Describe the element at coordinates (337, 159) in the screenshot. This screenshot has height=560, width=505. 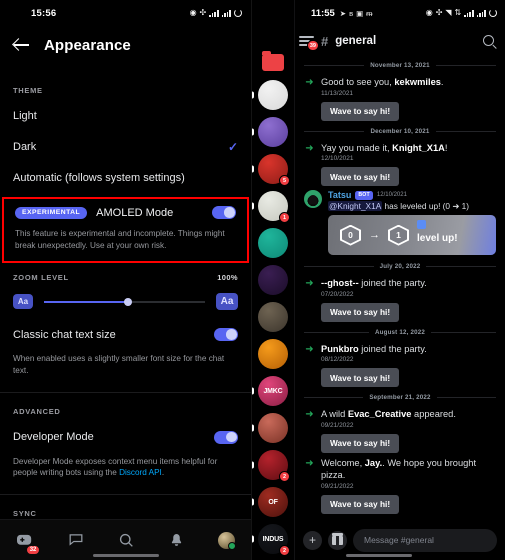
I see `join-date: 12/10/2021` at that location.